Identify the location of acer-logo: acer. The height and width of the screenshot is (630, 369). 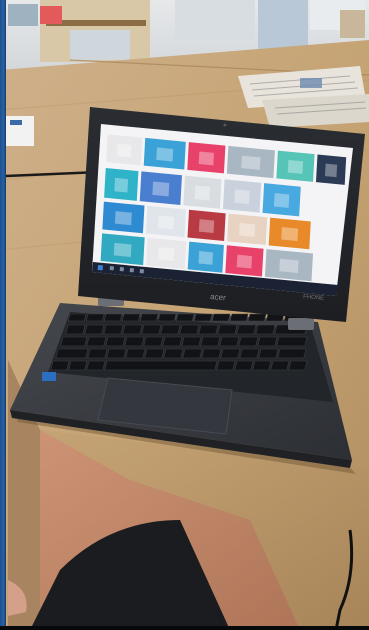
(218, 297).